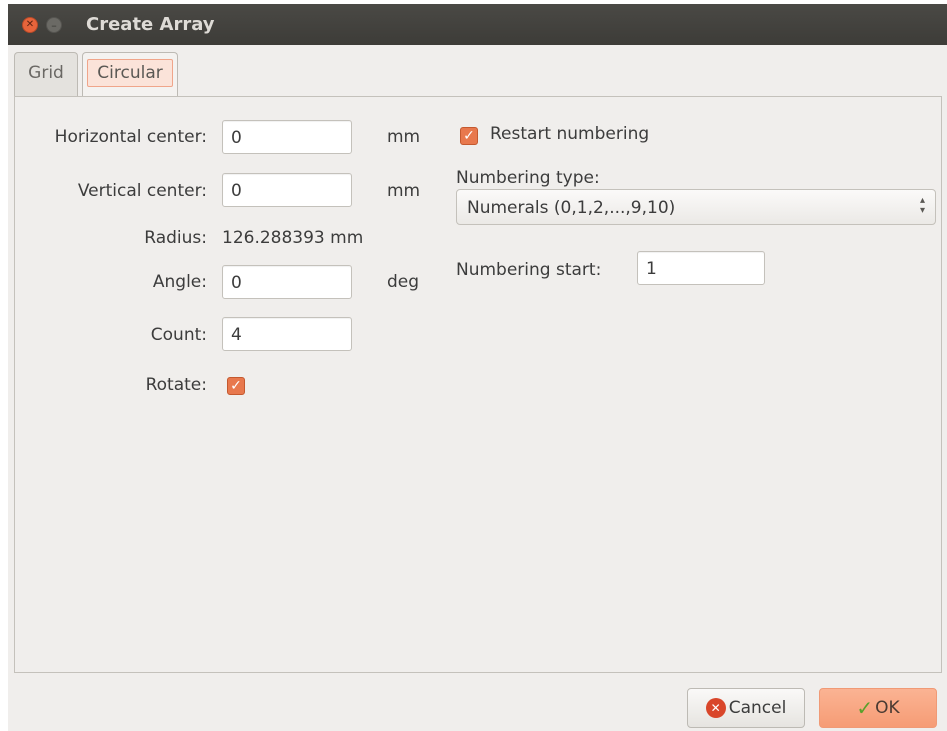  What do you see at coordinates (922, 205) in the screenshot?
I see `updown-arrows-icon: ▴ ▾` at bounding box center [922, 205].